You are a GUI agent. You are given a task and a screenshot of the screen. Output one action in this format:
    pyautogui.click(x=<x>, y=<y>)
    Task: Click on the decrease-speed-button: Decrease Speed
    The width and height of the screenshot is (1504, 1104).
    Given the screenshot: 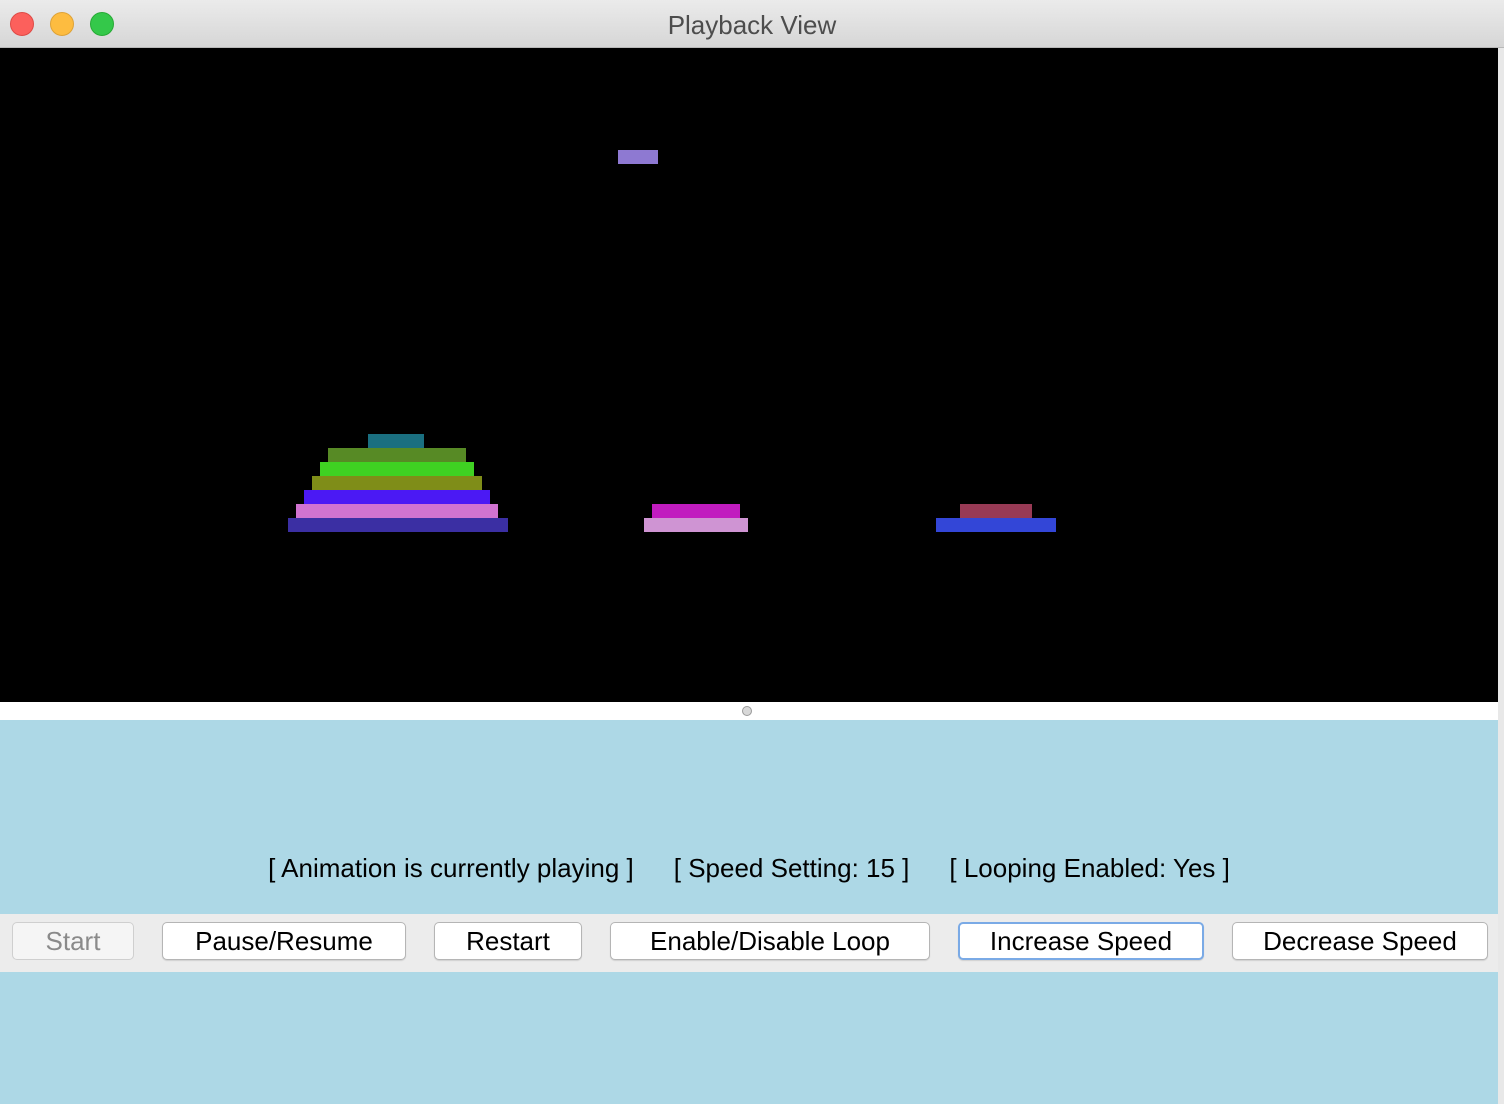 What is the action you would take?
    pyautogui.click(x=1360, y=941)
    